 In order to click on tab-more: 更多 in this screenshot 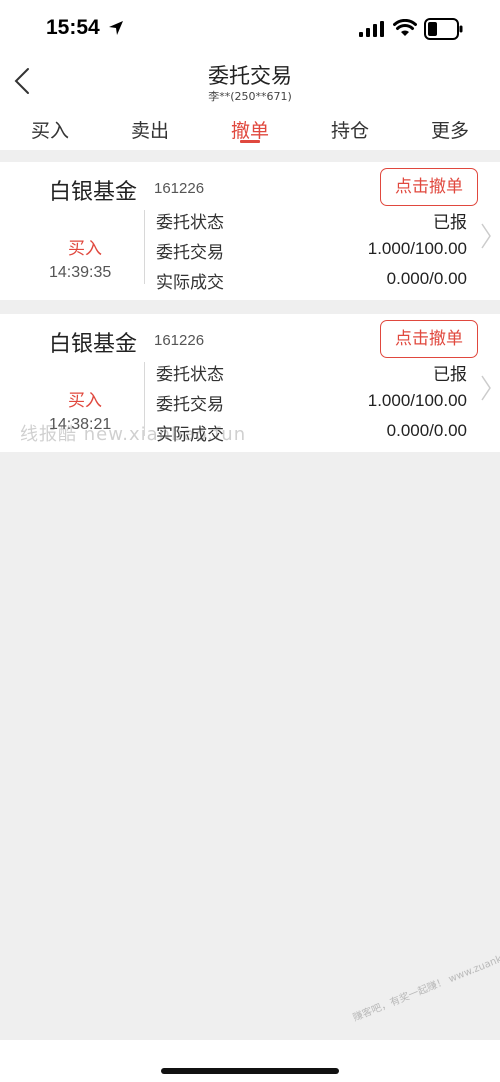, I will do `click(450, 129)`.